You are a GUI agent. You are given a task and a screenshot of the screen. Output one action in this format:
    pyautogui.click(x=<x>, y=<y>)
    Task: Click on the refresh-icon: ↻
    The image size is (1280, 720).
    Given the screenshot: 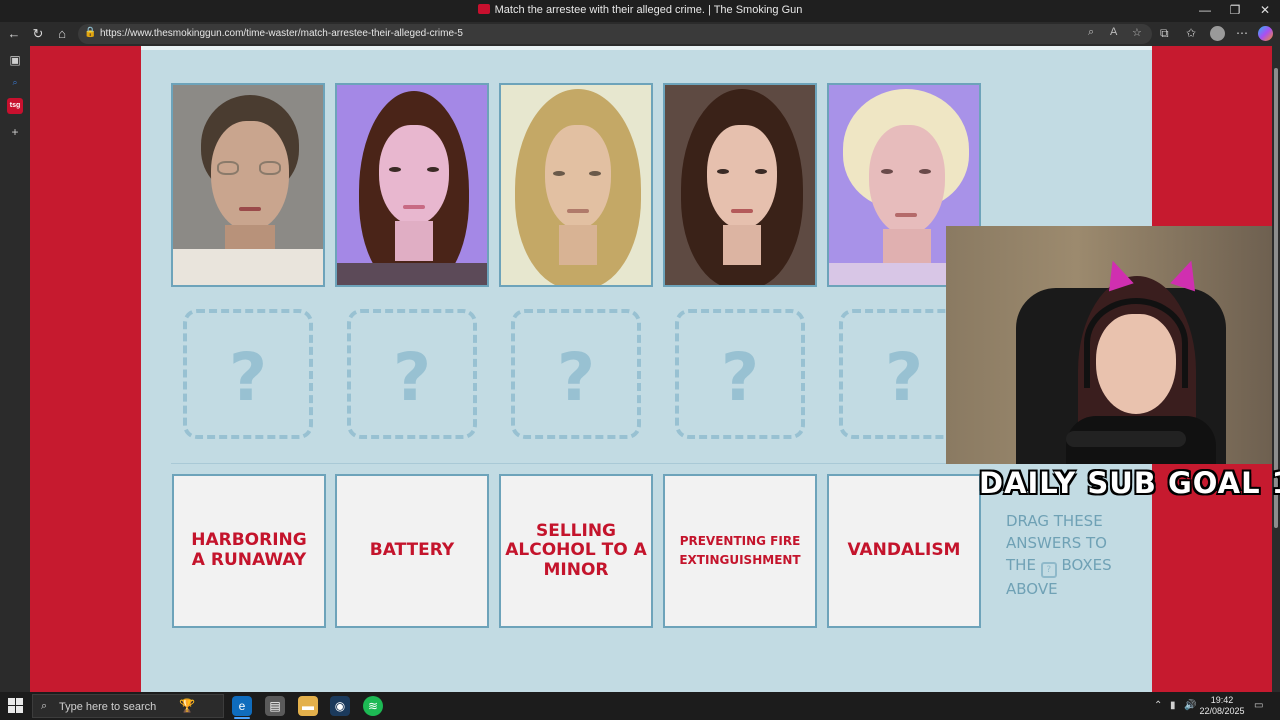 What is the action you would take?
    pyautogui.click(x=38, y=34)
    